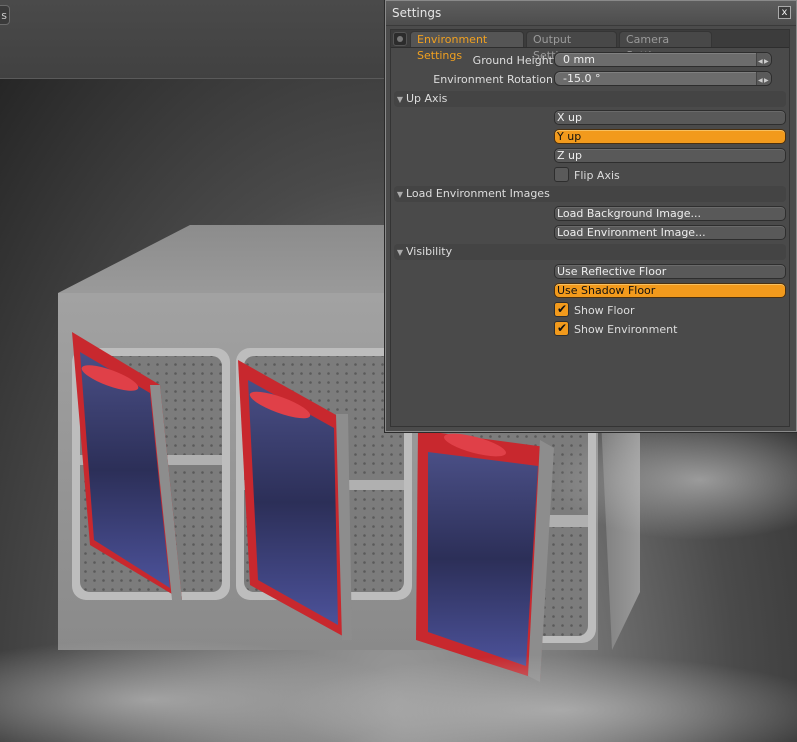  I want to click on show-environment-label: Show Environment, so click(626, 329).